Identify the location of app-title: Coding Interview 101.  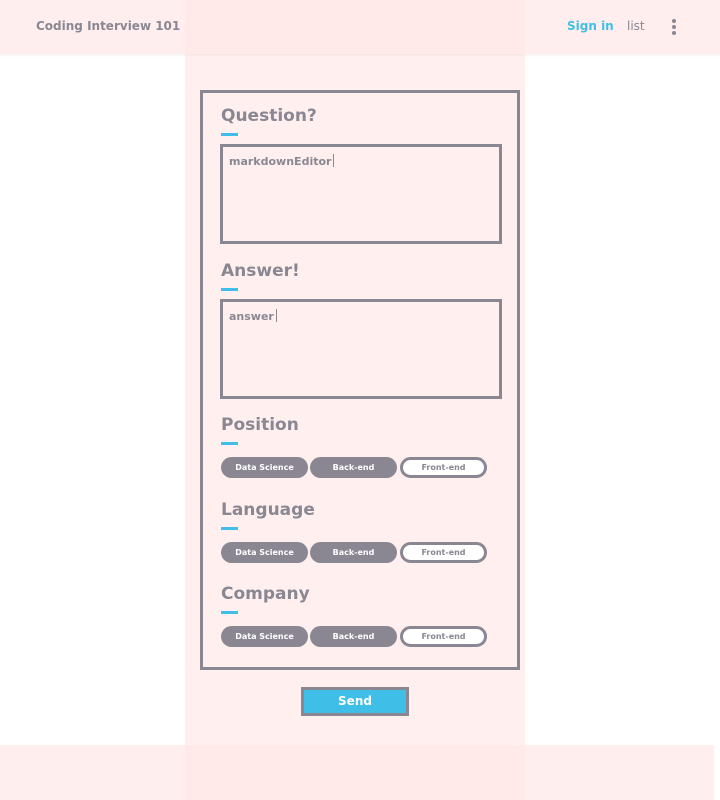
(108, 26).